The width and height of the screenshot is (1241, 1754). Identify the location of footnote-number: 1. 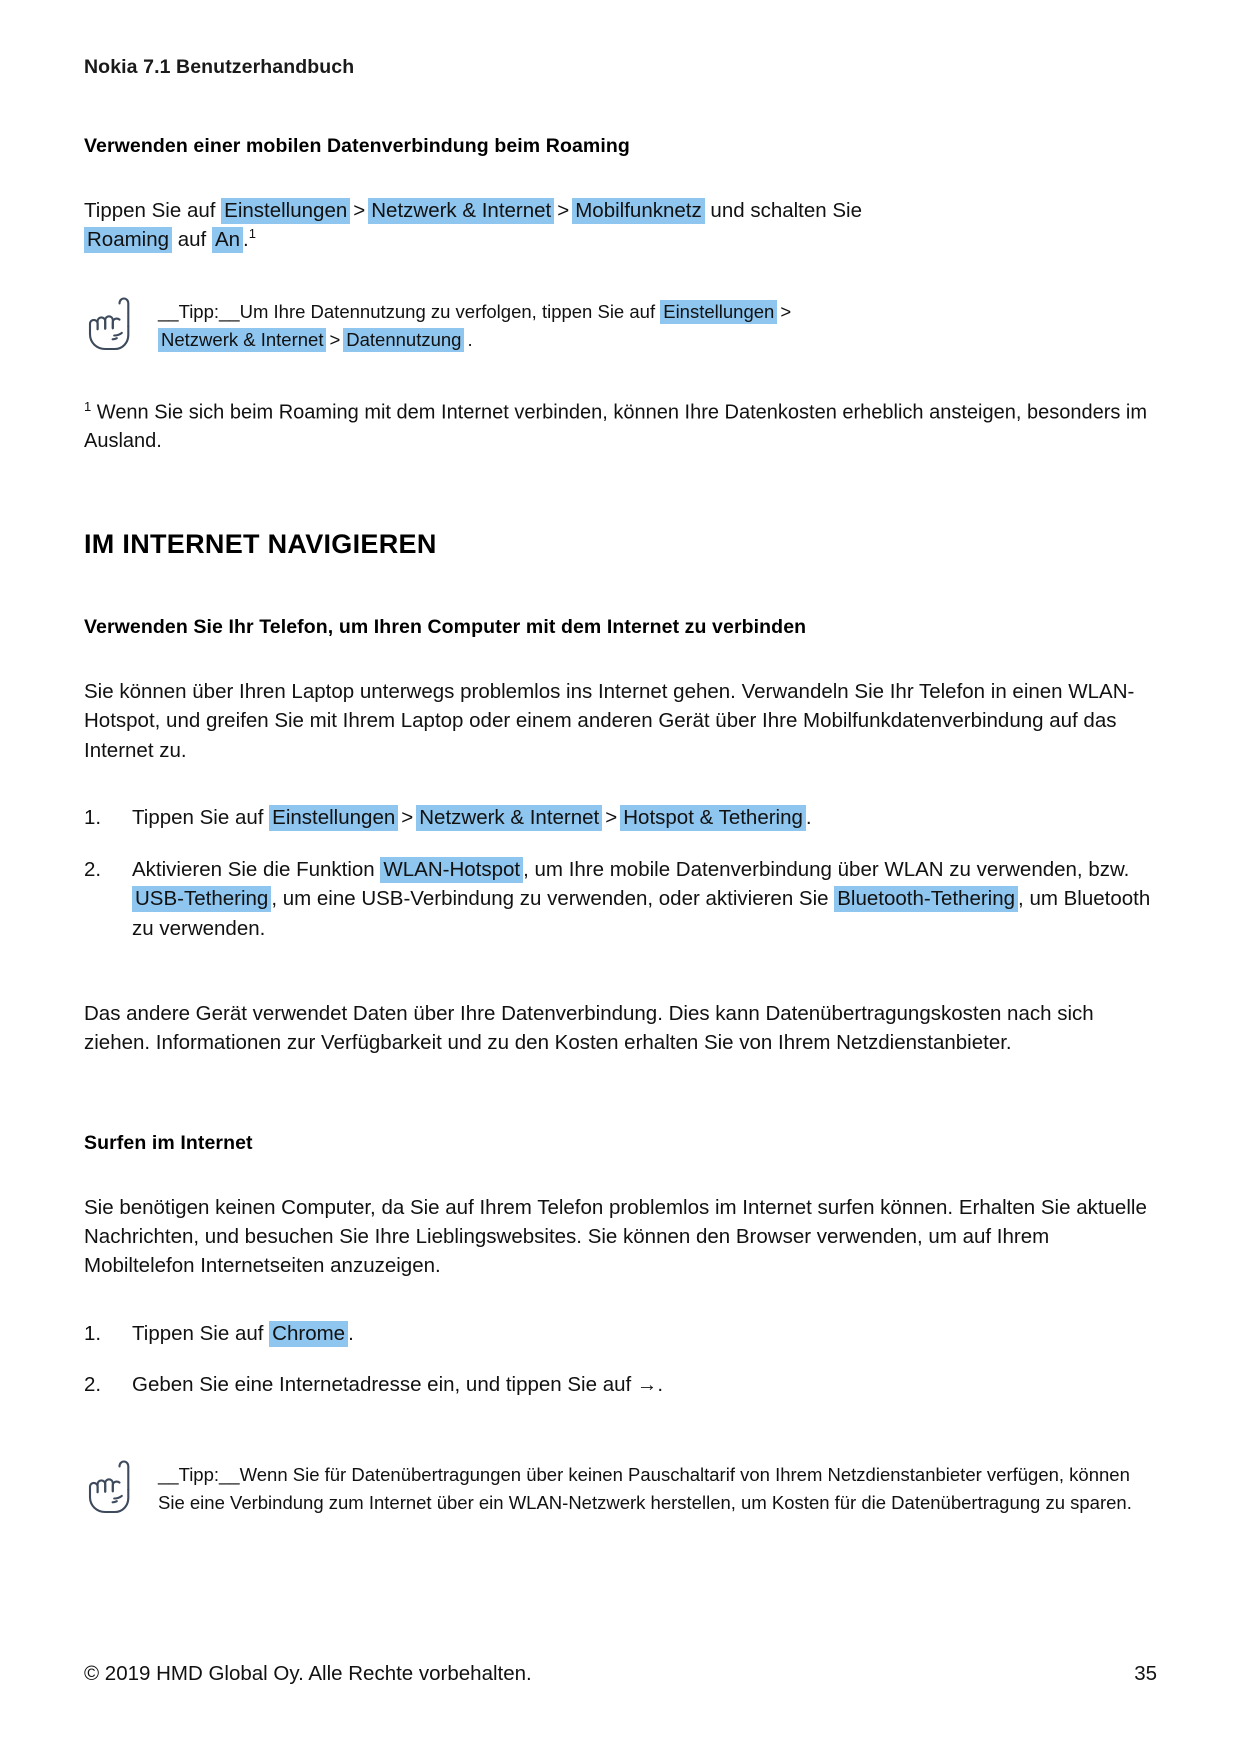
(88, 406).